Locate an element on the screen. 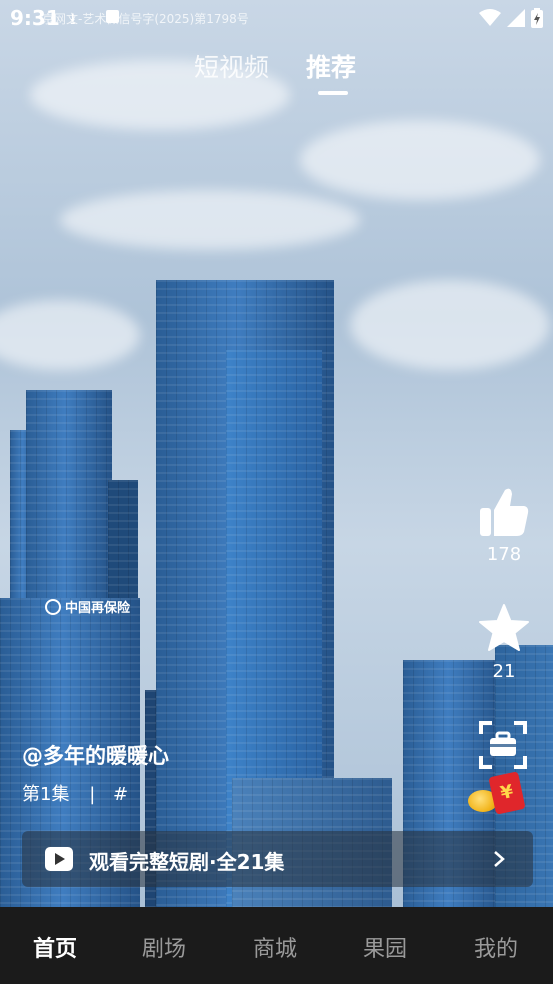 This screenshot has width=553, height=984. building is located at coordinates (69, 510).